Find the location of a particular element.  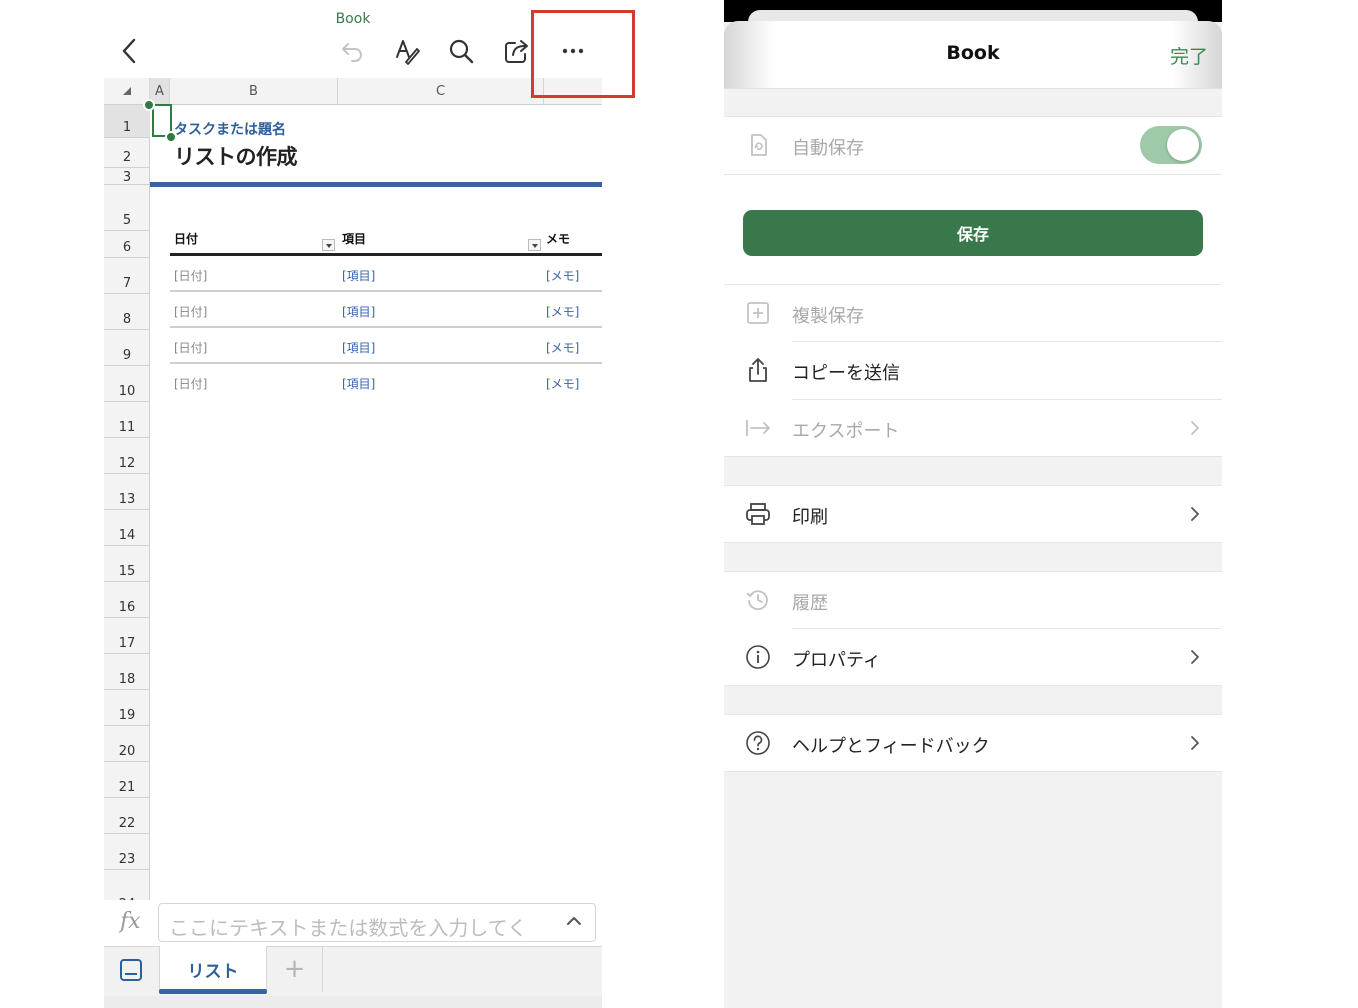

filter-dropdown-item is located at coordinates (534, 245).